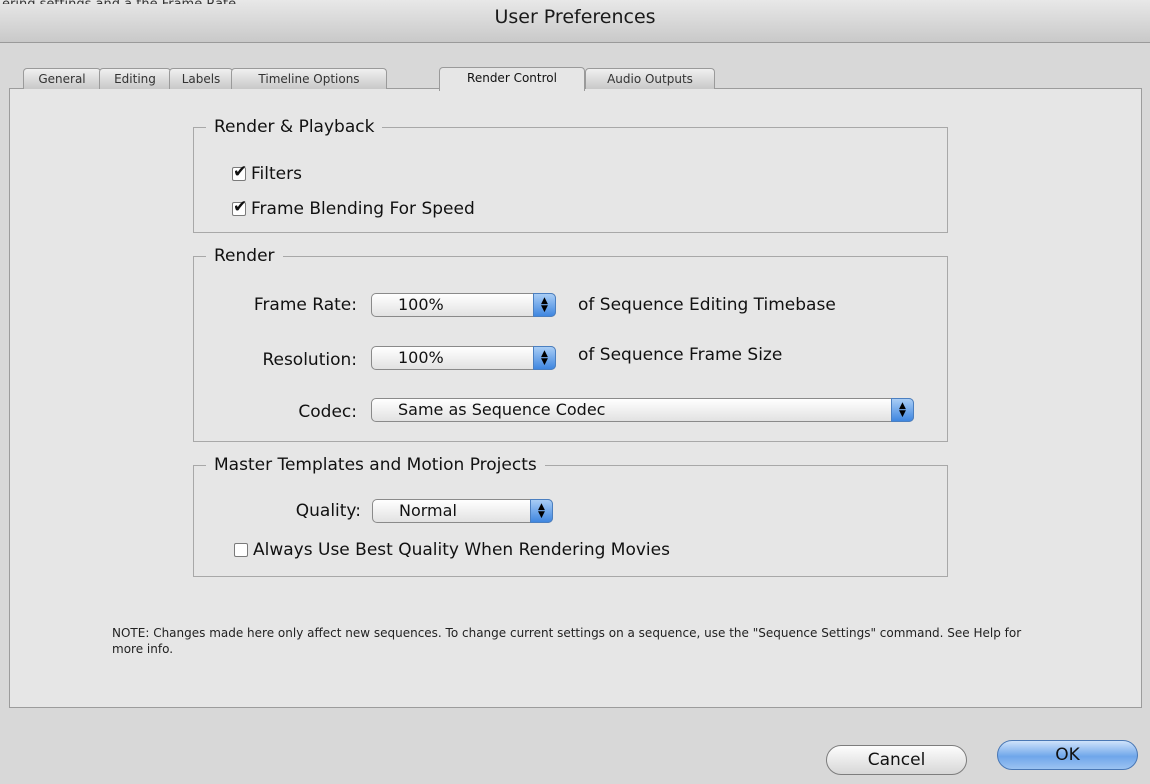  I want to click on cancel-button: Cancel, so click(896, 760).